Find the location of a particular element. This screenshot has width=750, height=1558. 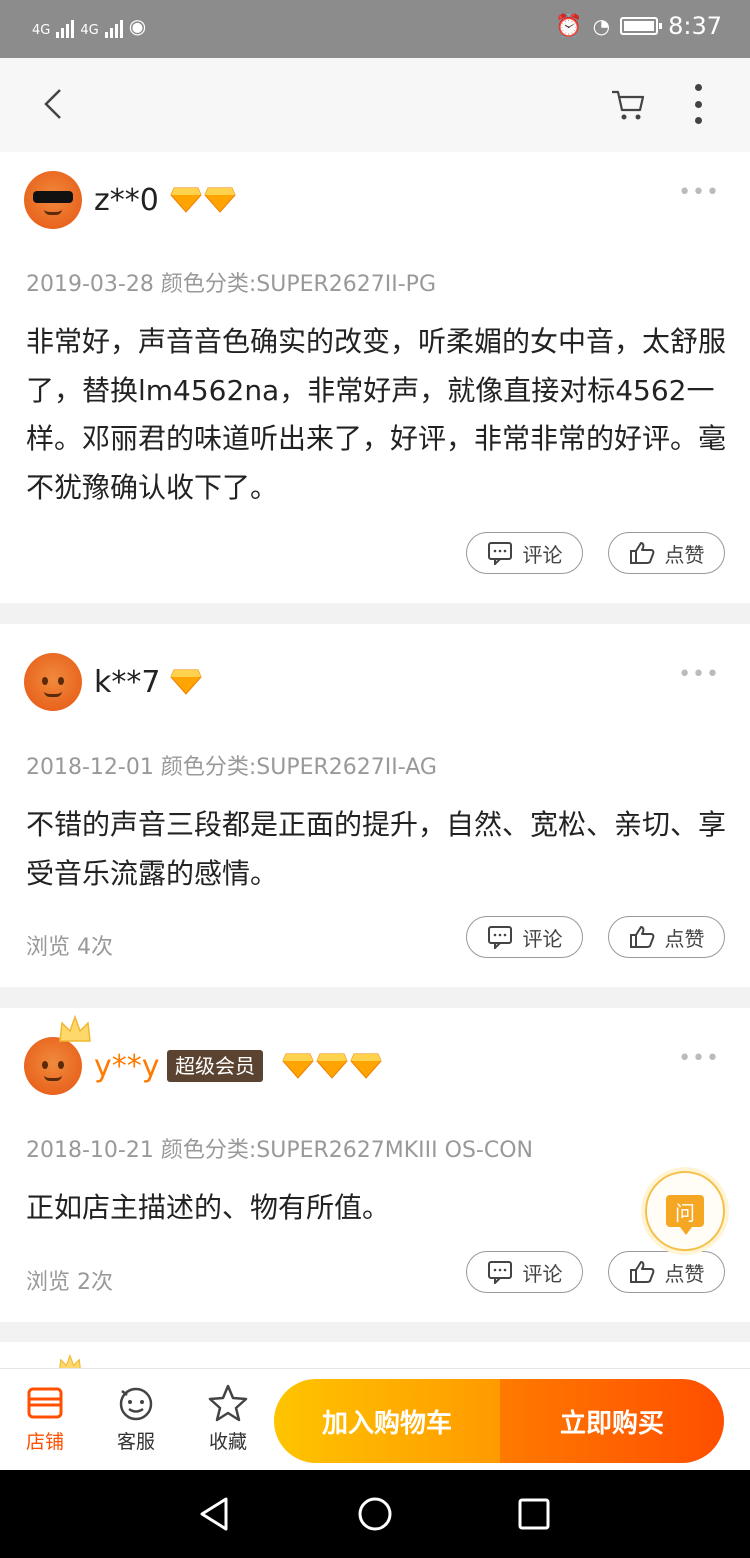

notification-icon: ◉ is located at coordinates (137, 26).